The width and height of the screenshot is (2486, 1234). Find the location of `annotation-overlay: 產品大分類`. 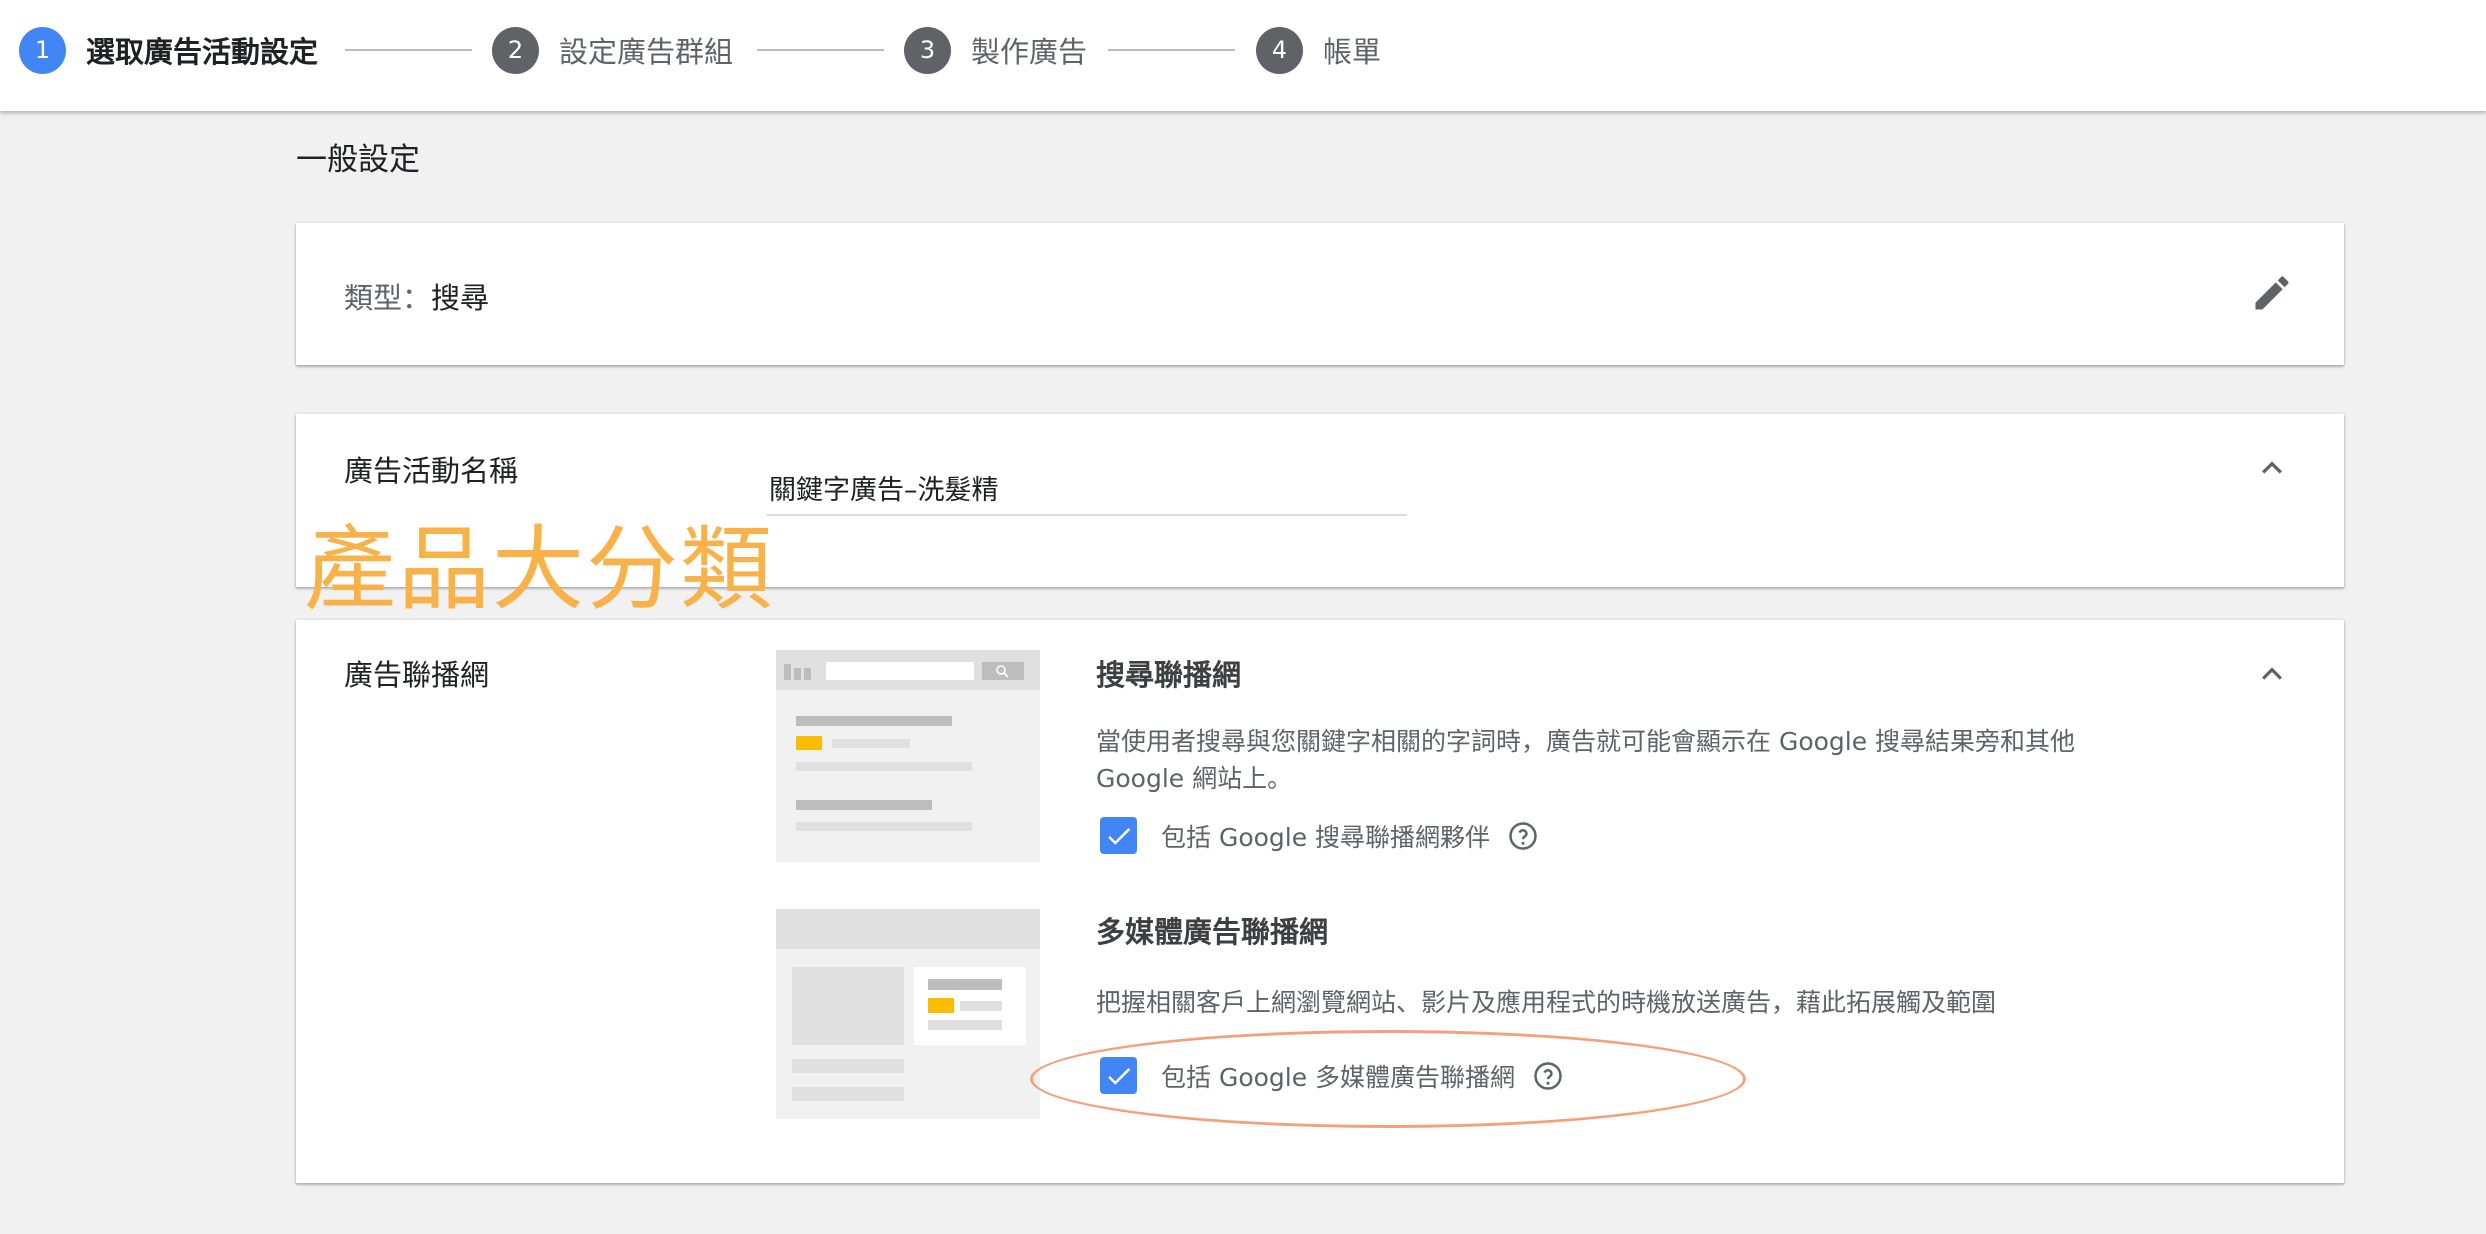

annotation-overlay: 產品大分類 is located at coordinates (539, 569).